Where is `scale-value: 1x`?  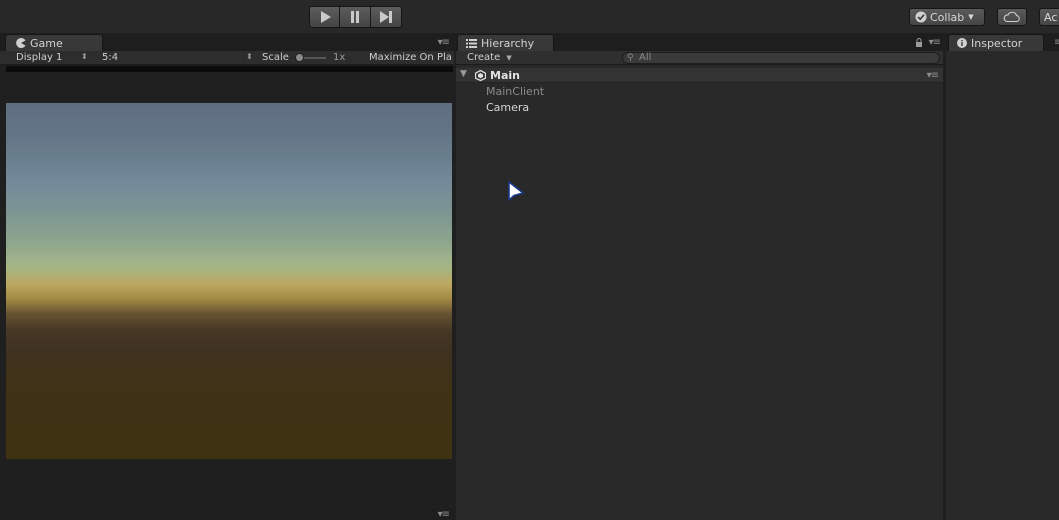 scale-value: 1x is located at coordinates (339, 57).